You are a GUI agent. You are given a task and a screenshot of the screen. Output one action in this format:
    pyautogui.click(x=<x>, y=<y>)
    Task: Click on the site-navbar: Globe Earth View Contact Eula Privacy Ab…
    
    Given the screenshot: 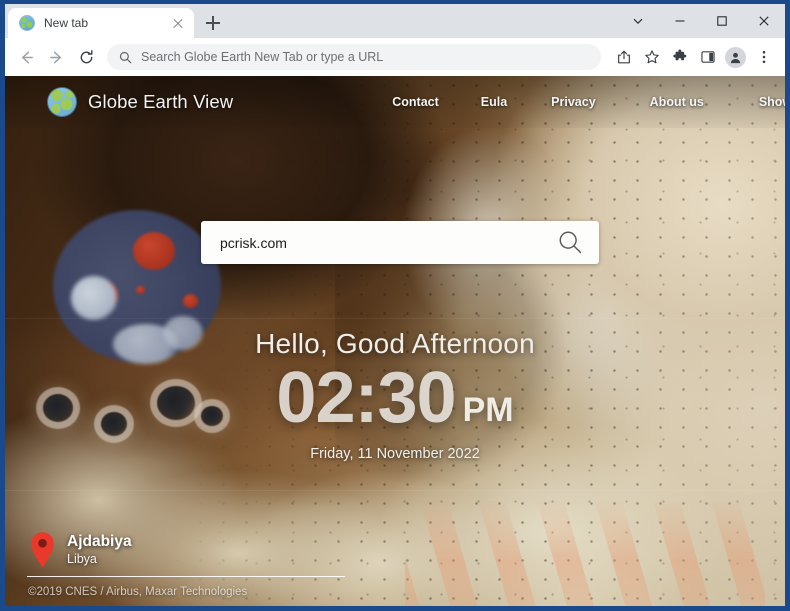 What is the action you would take?
    pyautogui.click(x=395, y=102)
    